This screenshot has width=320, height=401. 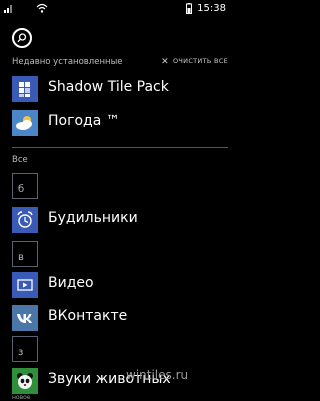 What do you see at coordinates (88, 316) in the screenshot?
I see `app-name: ВКонтакте` at bounding box center [88, 316].